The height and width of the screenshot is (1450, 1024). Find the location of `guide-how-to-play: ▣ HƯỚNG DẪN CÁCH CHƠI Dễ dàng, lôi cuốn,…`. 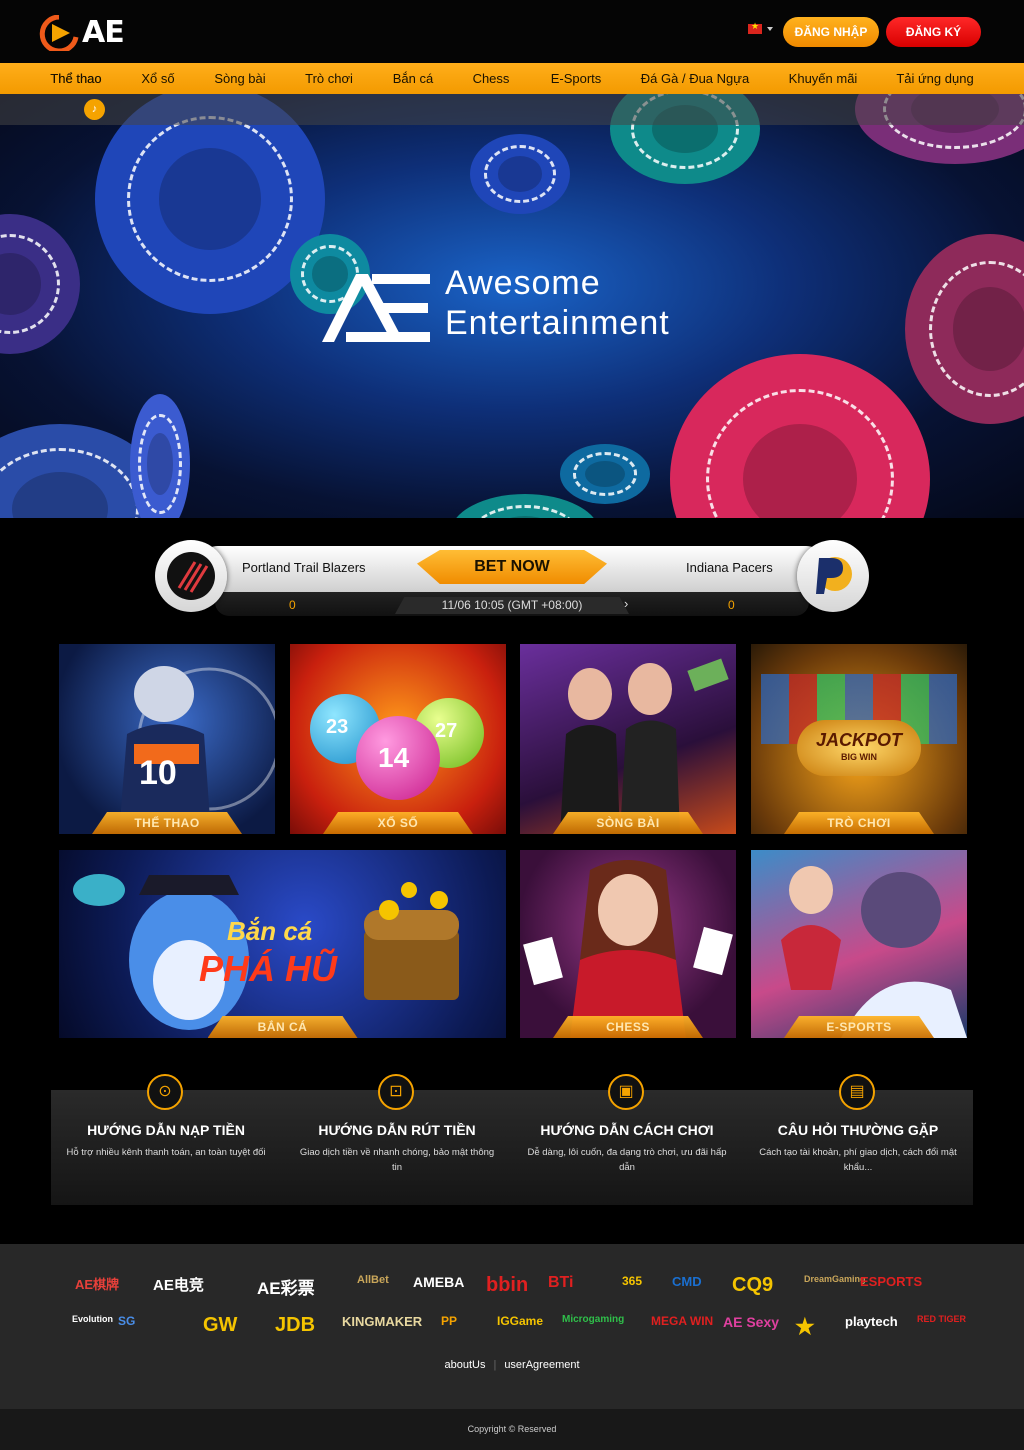

guide-how-to-play: ▣ HƯỚNG DẪN CÁCH CHƠI Dễ dàng, lôi cuốn,… is located at coordinates (627, 1139).